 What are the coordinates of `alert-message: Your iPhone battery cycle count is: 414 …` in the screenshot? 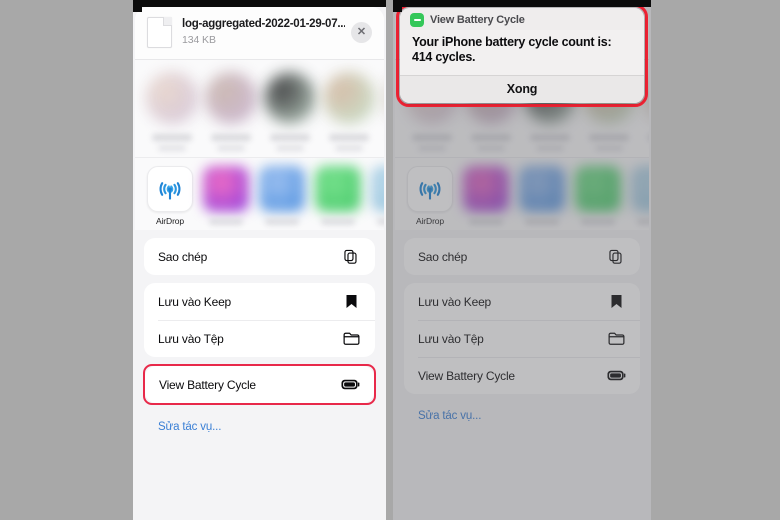 It's located at (522, 52).